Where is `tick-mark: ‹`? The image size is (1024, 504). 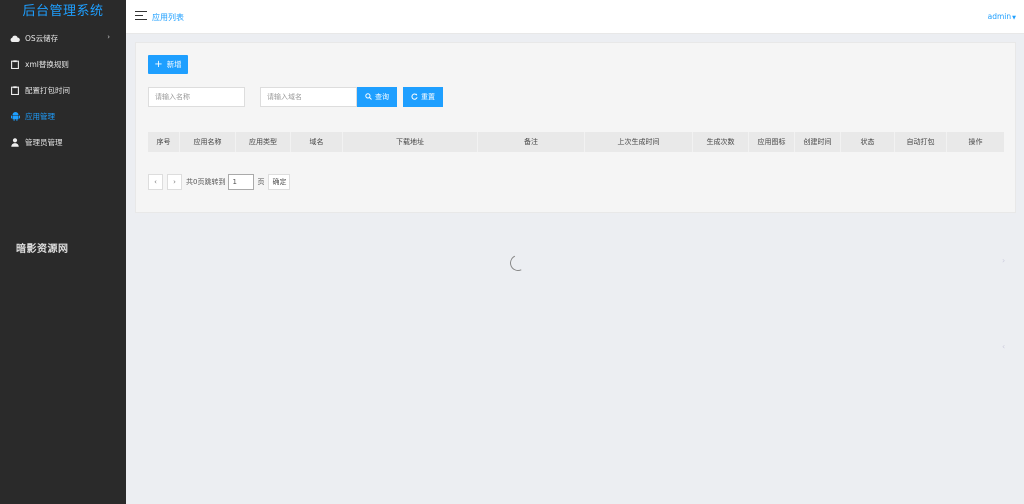
tick-mark: ‹ is located at coordinates (1004, 346).